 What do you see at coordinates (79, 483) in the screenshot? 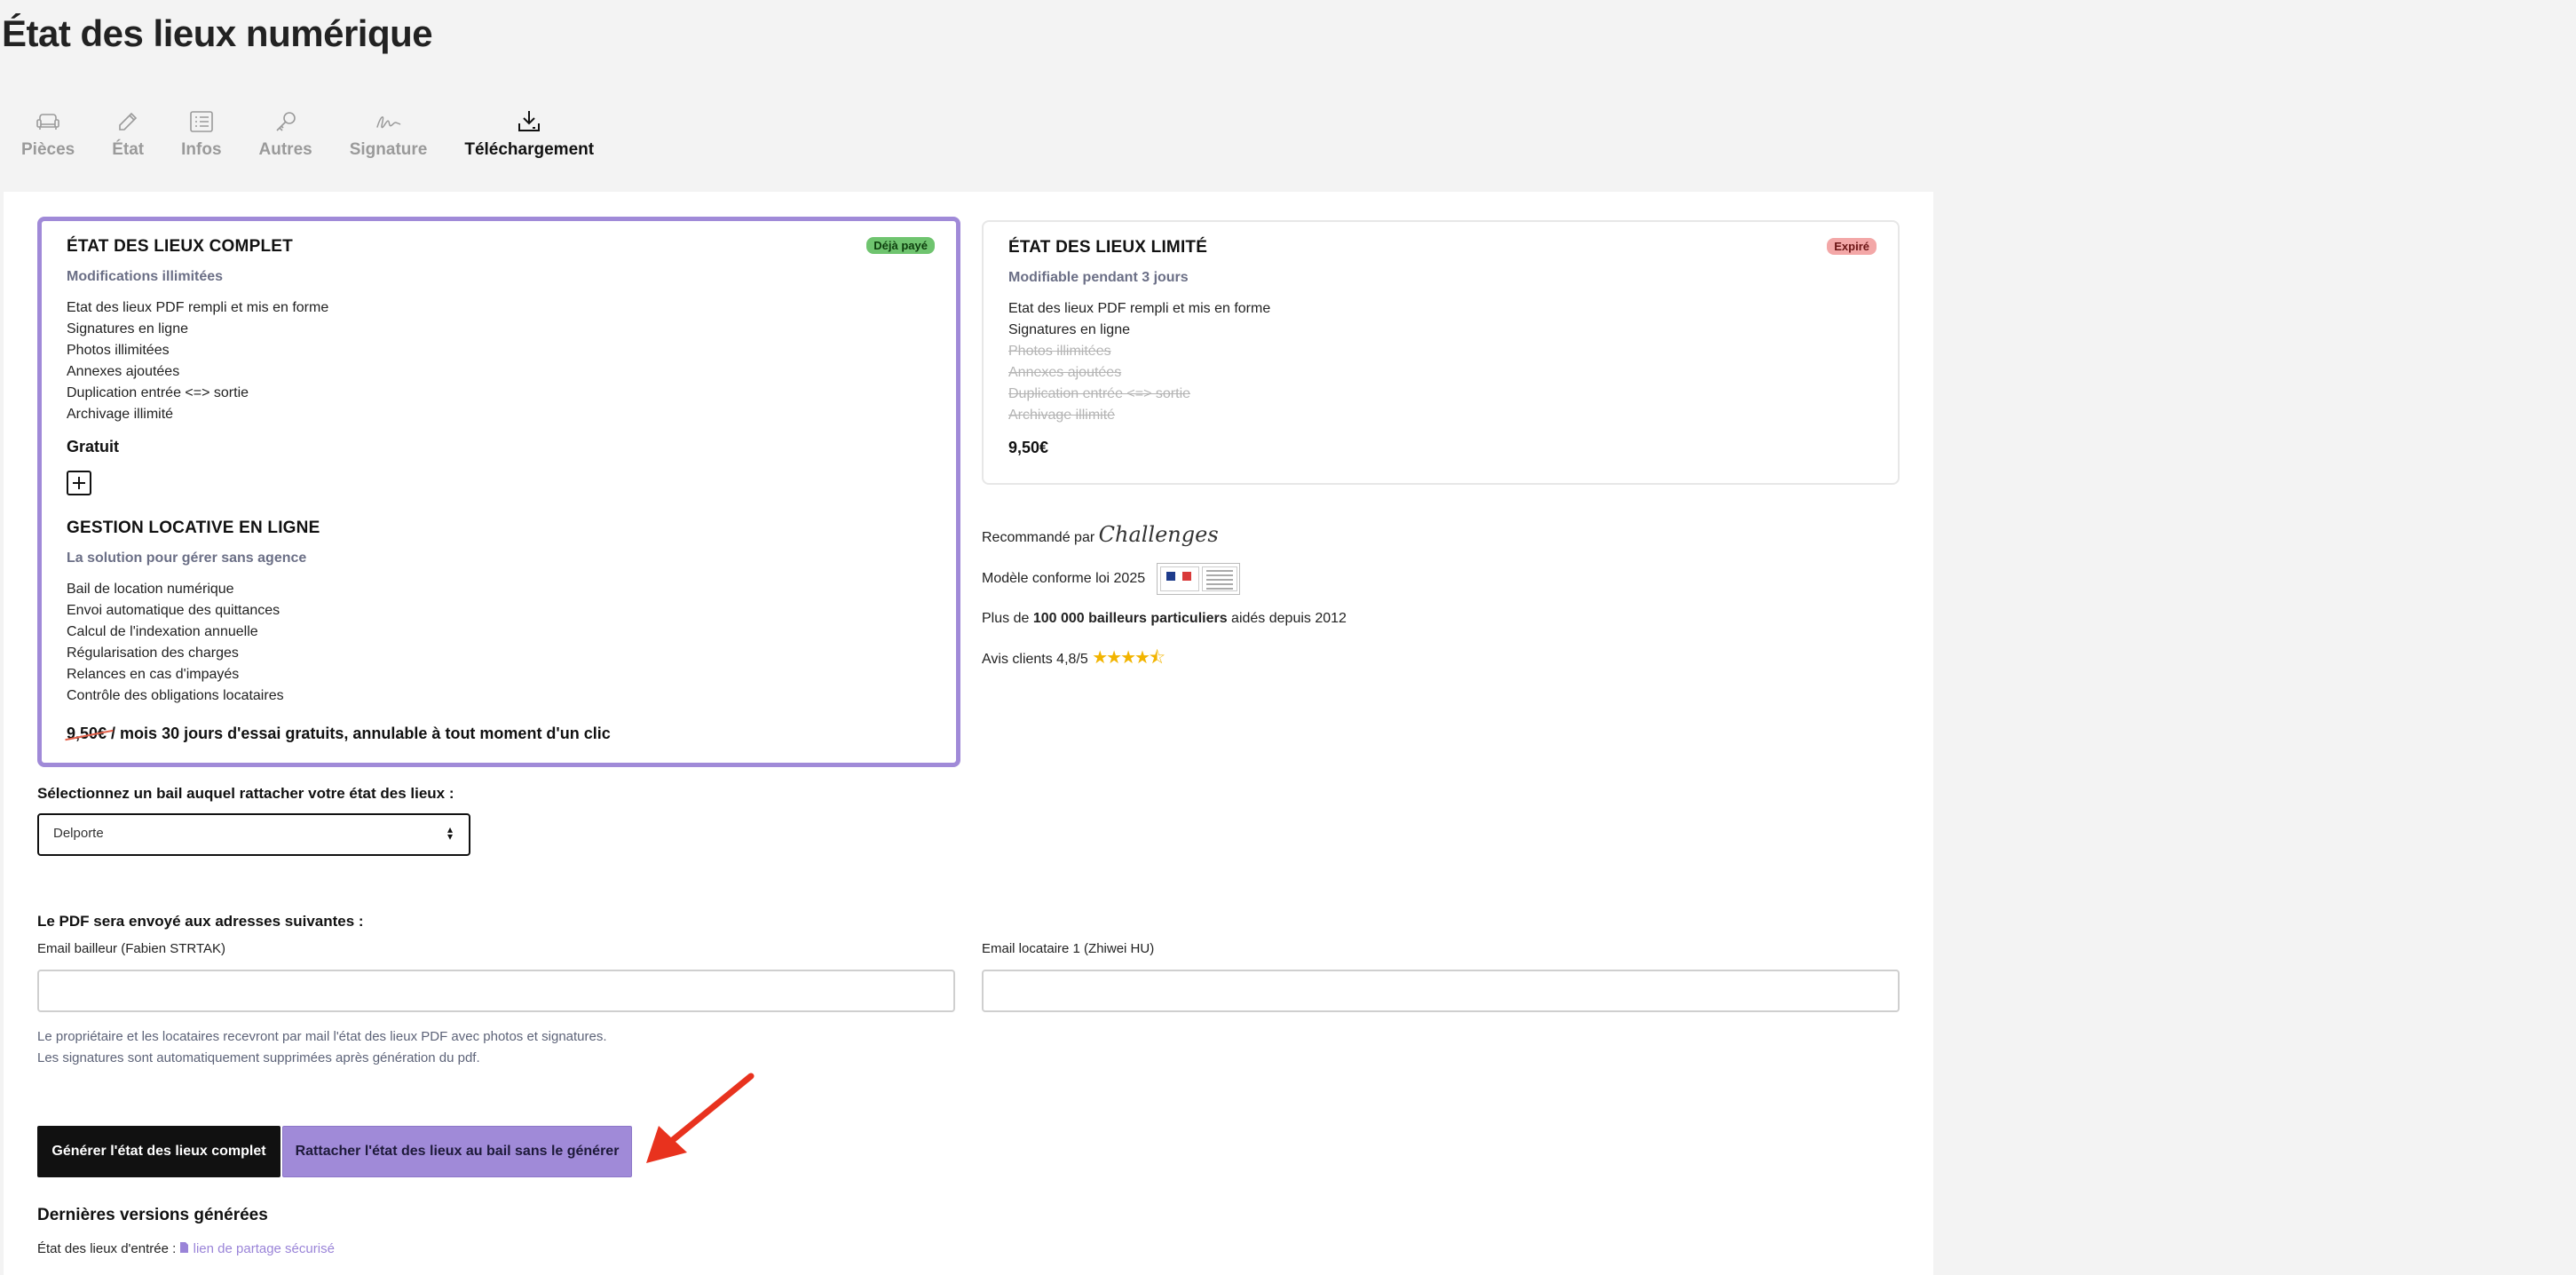
I see `plus-square-icon` at bounding box center [79, 483].